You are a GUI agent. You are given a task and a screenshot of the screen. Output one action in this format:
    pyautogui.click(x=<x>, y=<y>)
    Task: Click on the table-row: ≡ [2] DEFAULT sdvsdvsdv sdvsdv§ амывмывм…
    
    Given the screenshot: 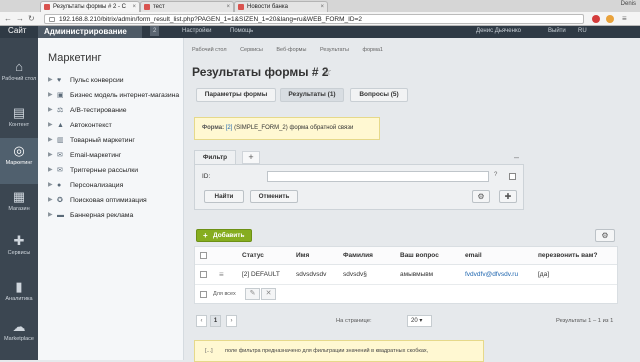 What is the action you would take?
    pyautogui.click(x=406, y=275)
    